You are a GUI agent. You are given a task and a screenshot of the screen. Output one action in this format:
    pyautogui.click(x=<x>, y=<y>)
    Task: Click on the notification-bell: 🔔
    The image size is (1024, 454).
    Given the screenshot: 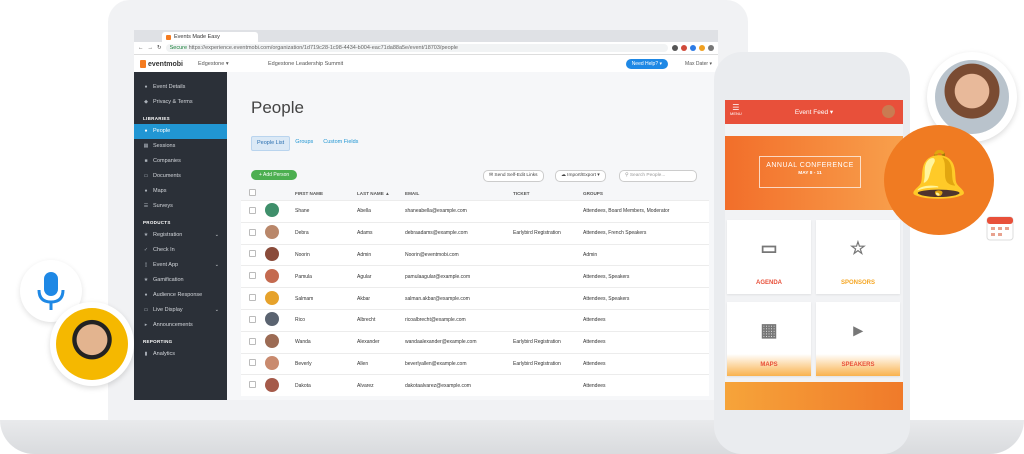 What is the action you would take?
    pyautogui.click(x=939, y=180)
    